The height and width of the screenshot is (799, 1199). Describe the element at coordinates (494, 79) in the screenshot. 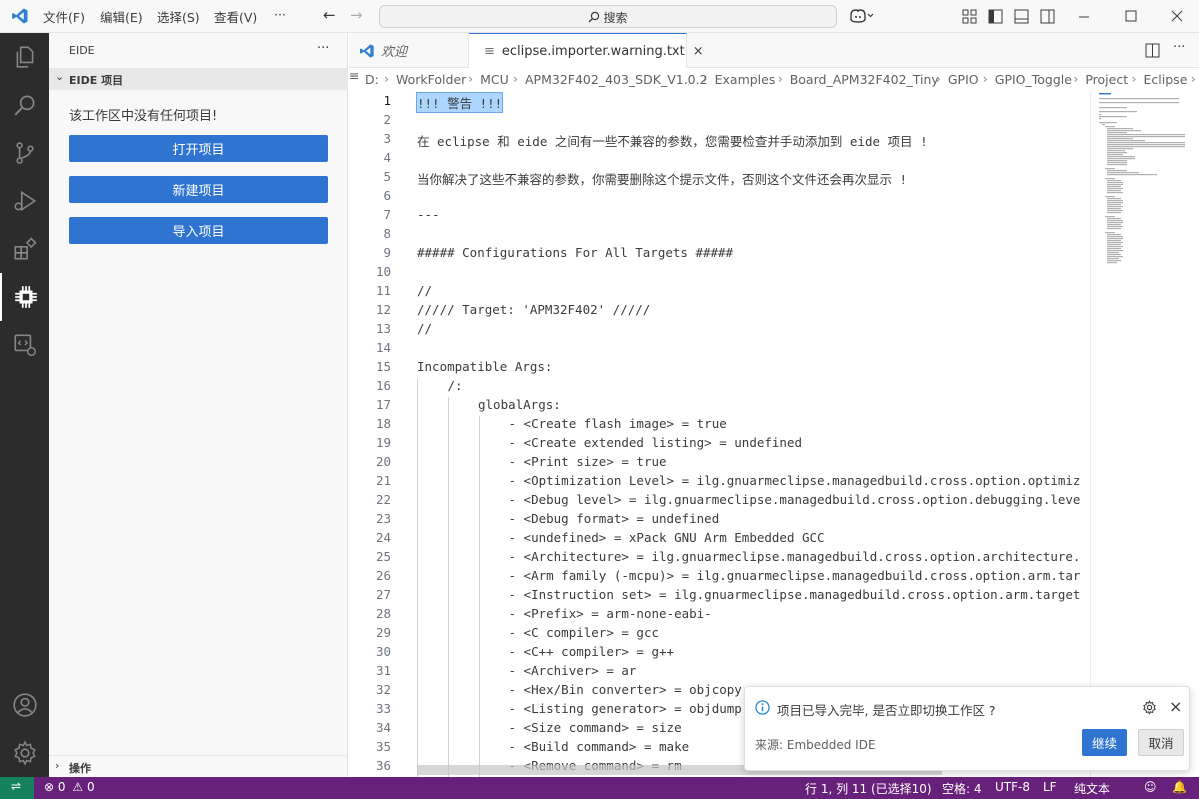

I see `breadcrumb-item: MCU` at that location.